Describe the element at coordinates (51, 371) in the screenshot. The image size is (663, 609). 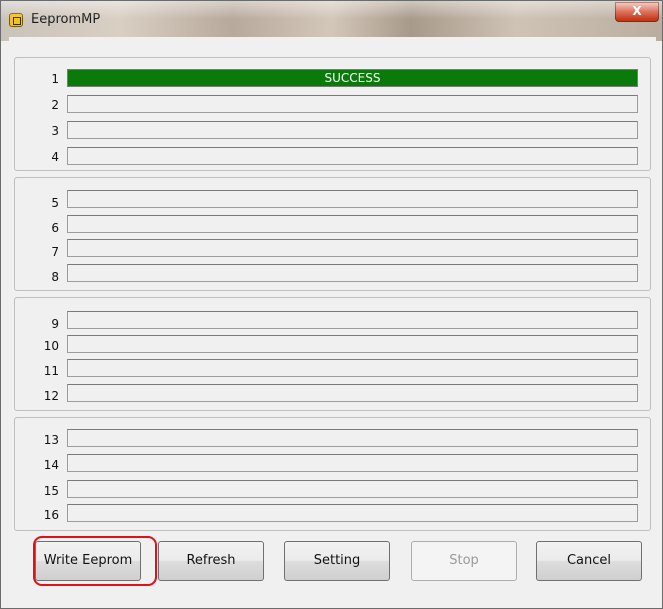
I see `slot-number: 11` at that location.